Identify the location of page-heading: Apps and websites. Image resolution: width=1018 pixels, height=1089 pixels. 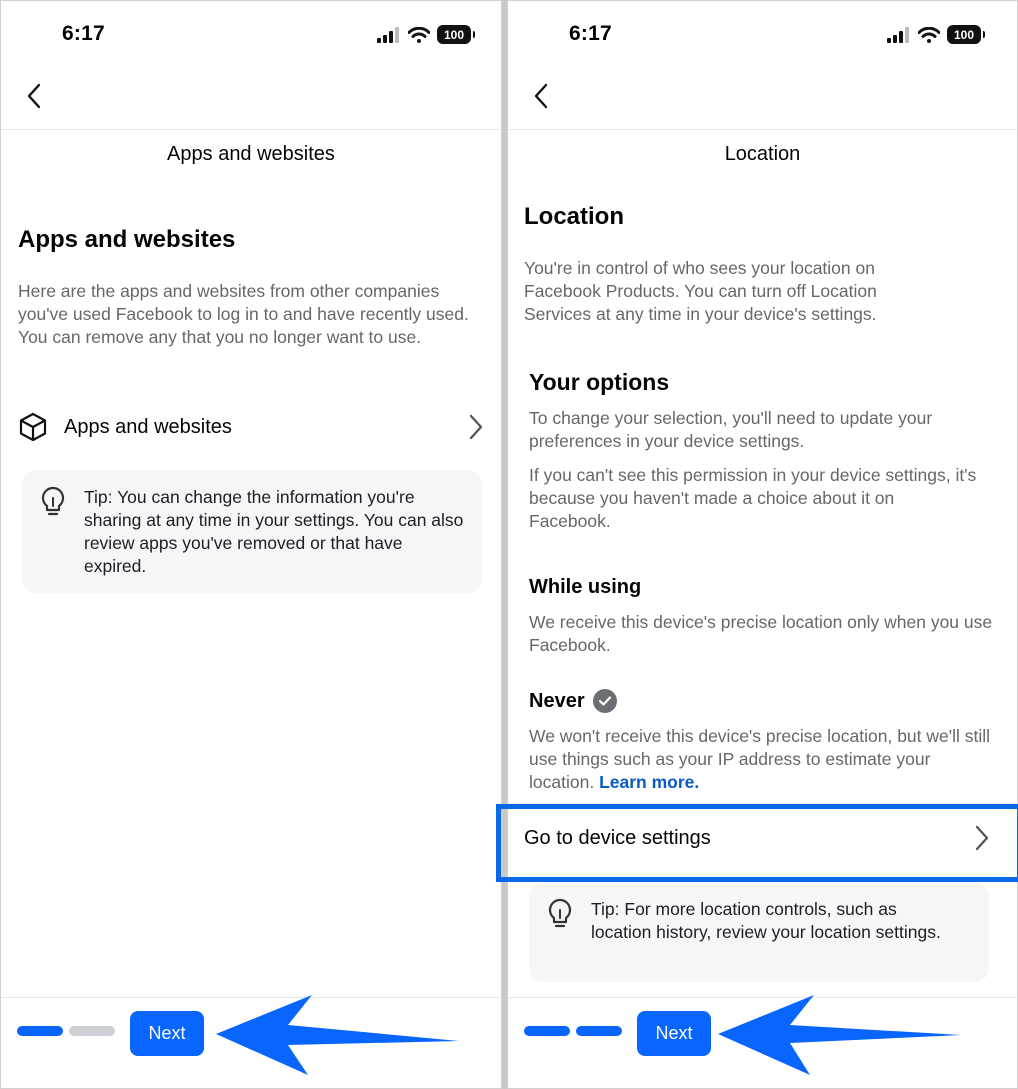
(127, 239).